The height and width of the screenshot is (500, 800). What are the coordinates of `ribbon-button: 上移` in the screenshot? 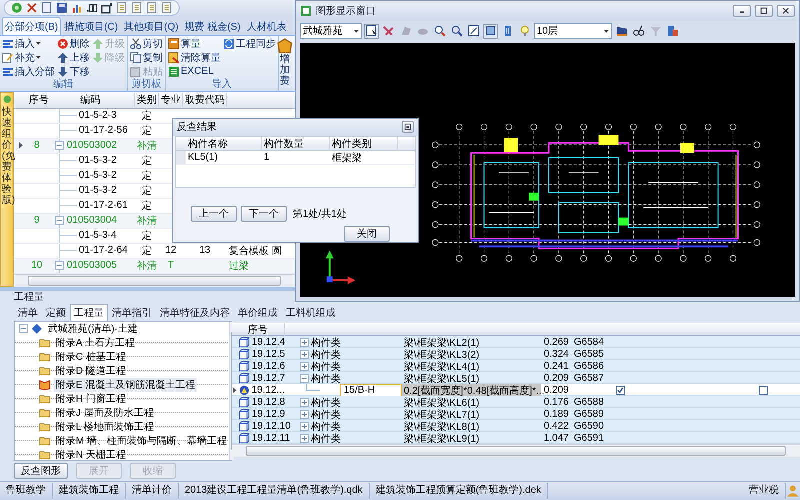 It's located at (73, 57).